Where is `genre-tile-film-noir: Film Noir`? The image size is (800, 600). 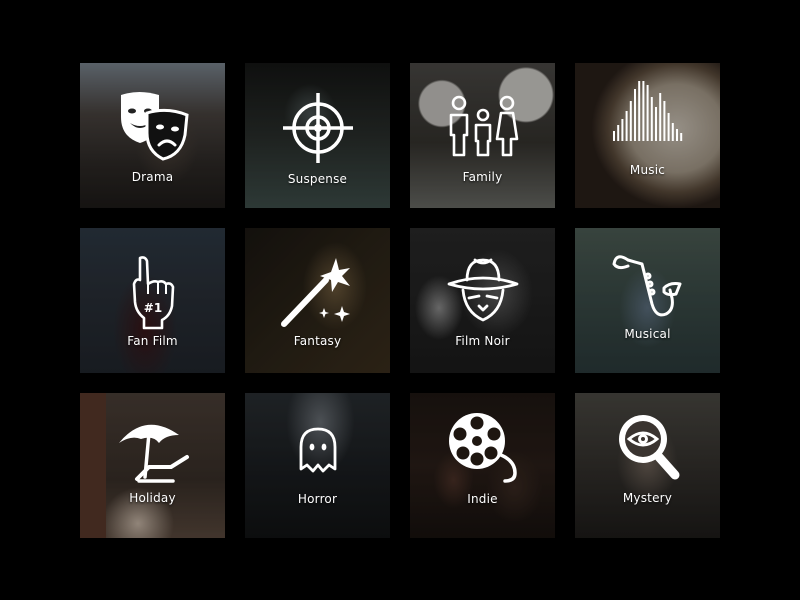 genre-tile-film-noir: Film Noir is located at coordinates (482, 300).